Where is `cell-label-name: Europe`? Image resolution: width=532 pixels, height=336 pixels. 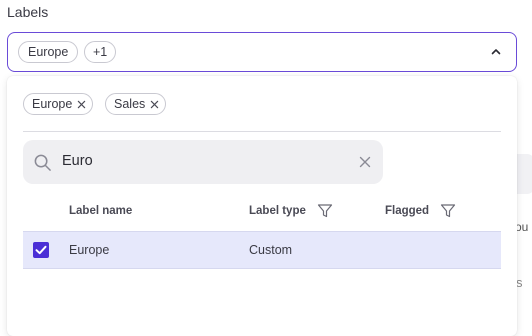 cell-label-name: Europe is located at coordinates (89, 250).